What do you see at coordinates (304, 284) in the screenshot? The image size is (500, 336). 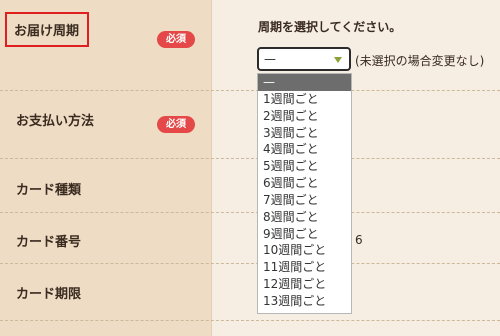 I see `cycle-option: 12週間ごと` at bounding box center [304, 284].